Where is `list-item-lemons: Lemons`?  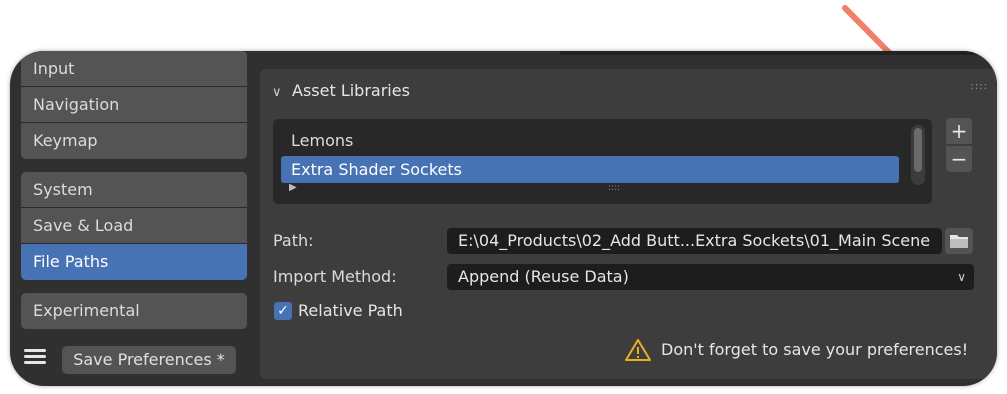
list-item-lemons: Lemons is located at coordinates (590, 140).